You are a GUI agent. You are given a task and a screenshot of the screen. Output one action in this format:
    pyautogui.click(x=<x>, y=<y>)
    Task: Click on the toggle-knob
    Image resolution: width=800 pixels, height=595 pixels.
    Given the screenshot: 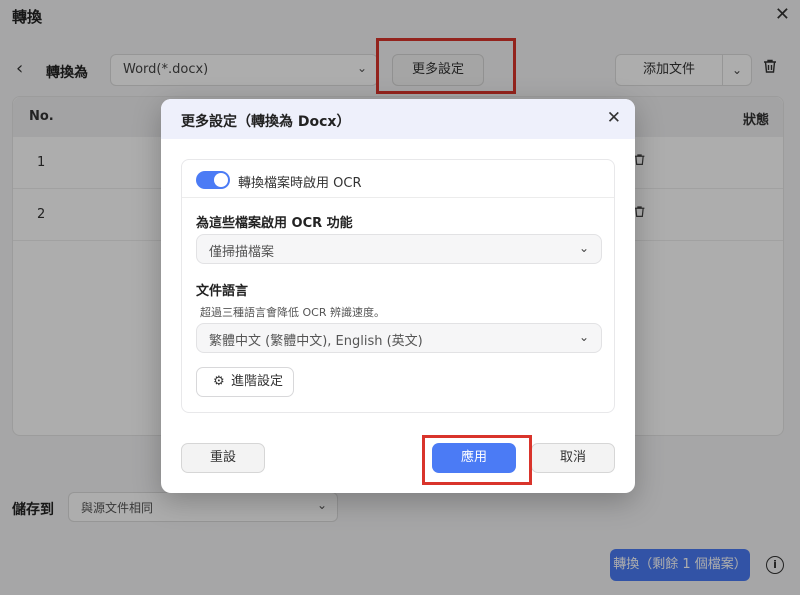 What is the action you would take?
    pyautogui.click(x=221, y=180)
    